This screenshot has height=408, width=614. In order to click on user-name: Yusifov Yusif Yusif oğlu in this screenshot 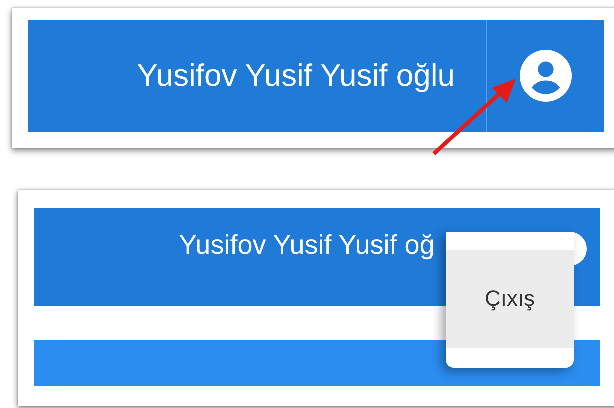, I will do `click(296, 76)`.